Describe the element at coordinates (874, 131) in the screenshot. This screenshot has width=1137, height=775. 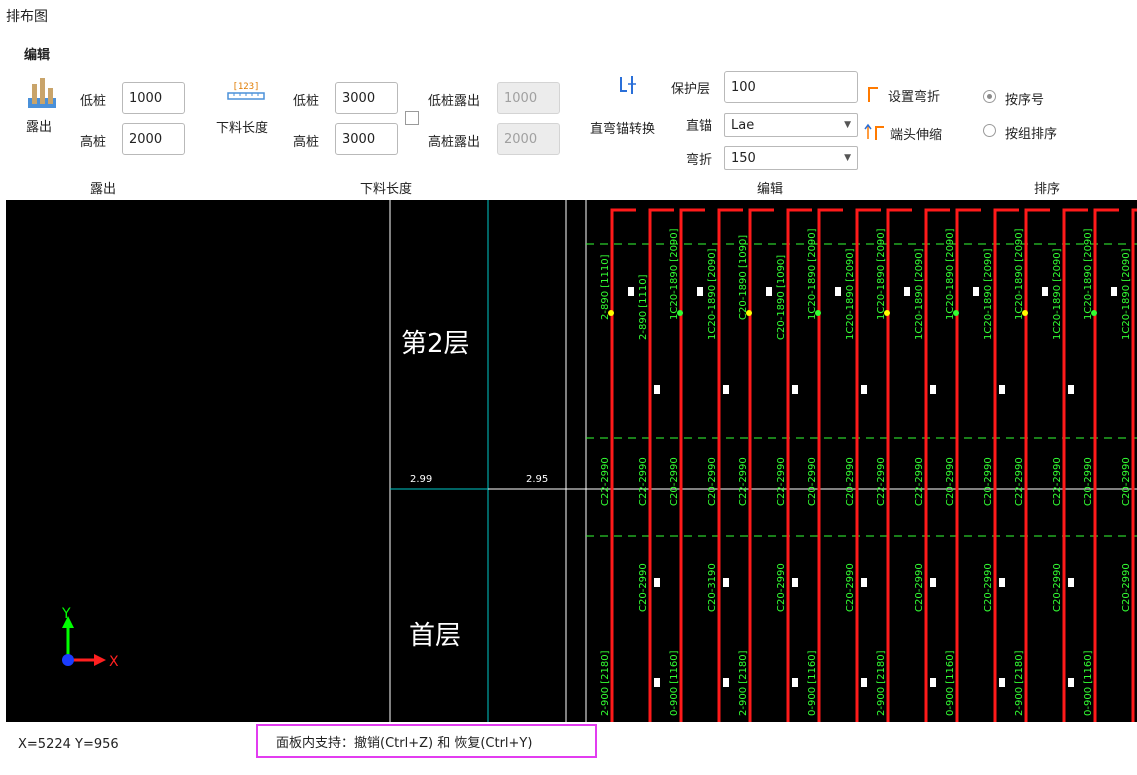
I see `stretch-icon` at that location.